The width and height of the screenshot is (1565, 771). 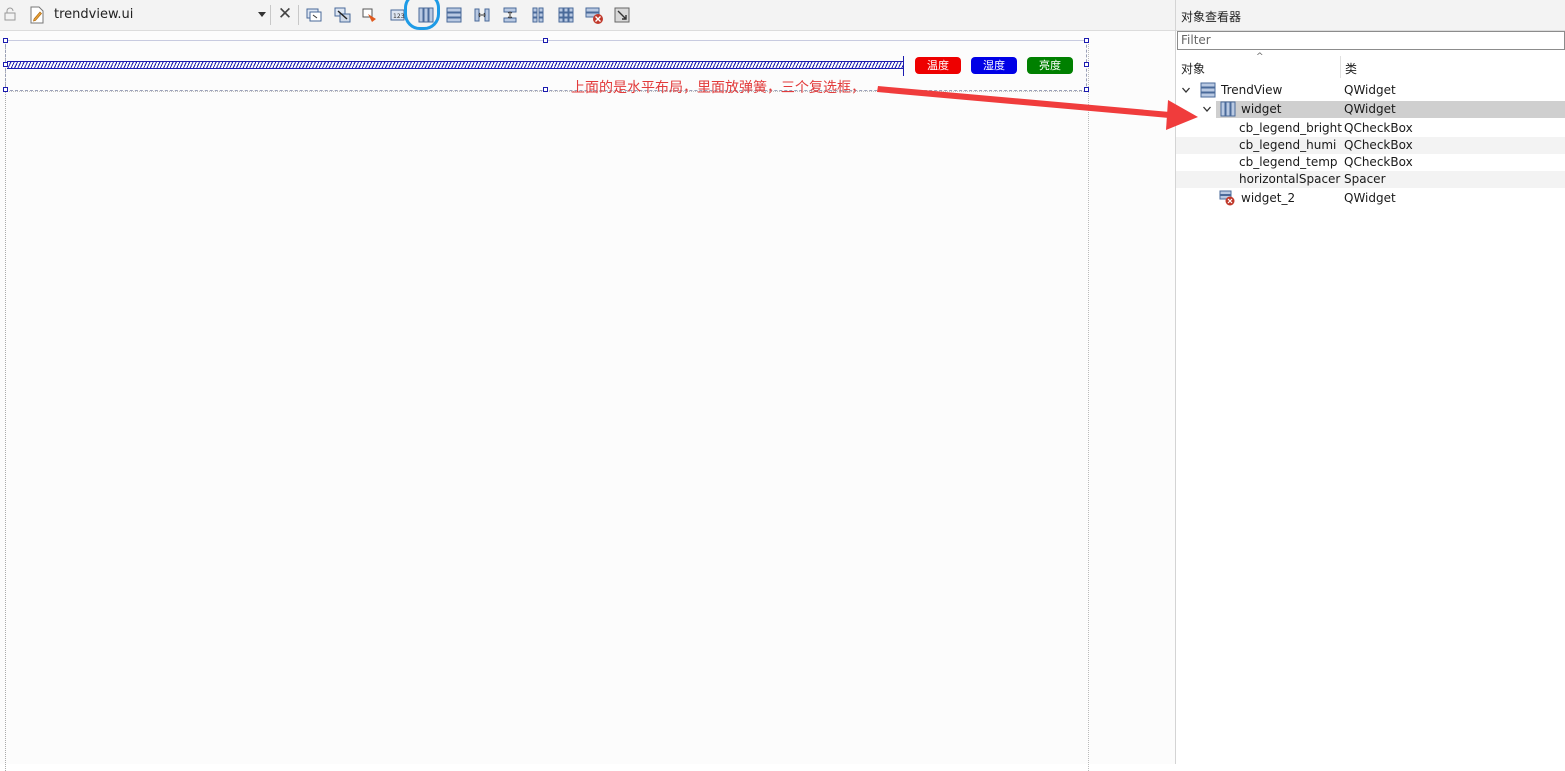 What do you see at coordinates (342, 15) in the screenshot?
I see `edit-signals-slots-icon` at bounding box center [342, 15].